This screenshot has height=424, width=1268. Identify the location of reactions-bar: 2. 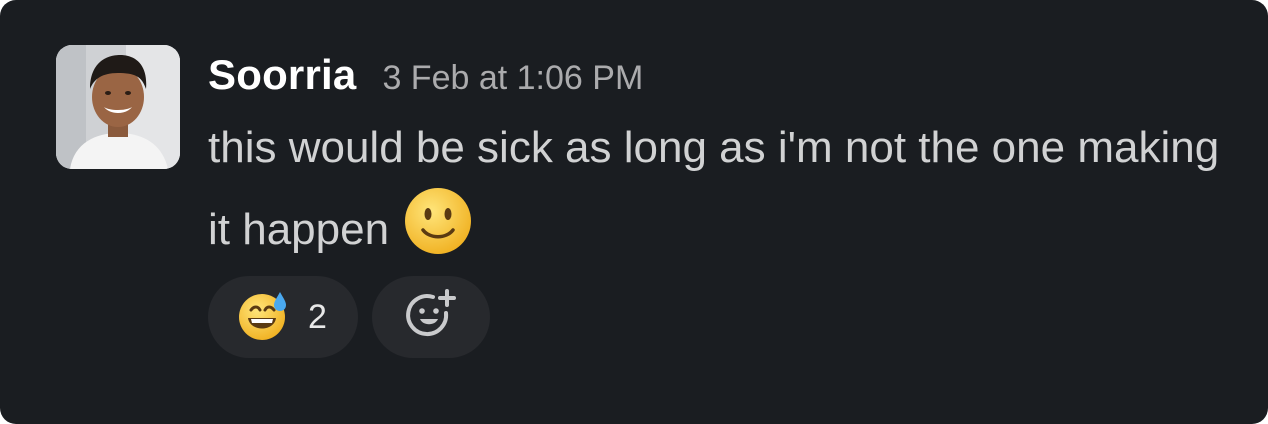
(349, 317).